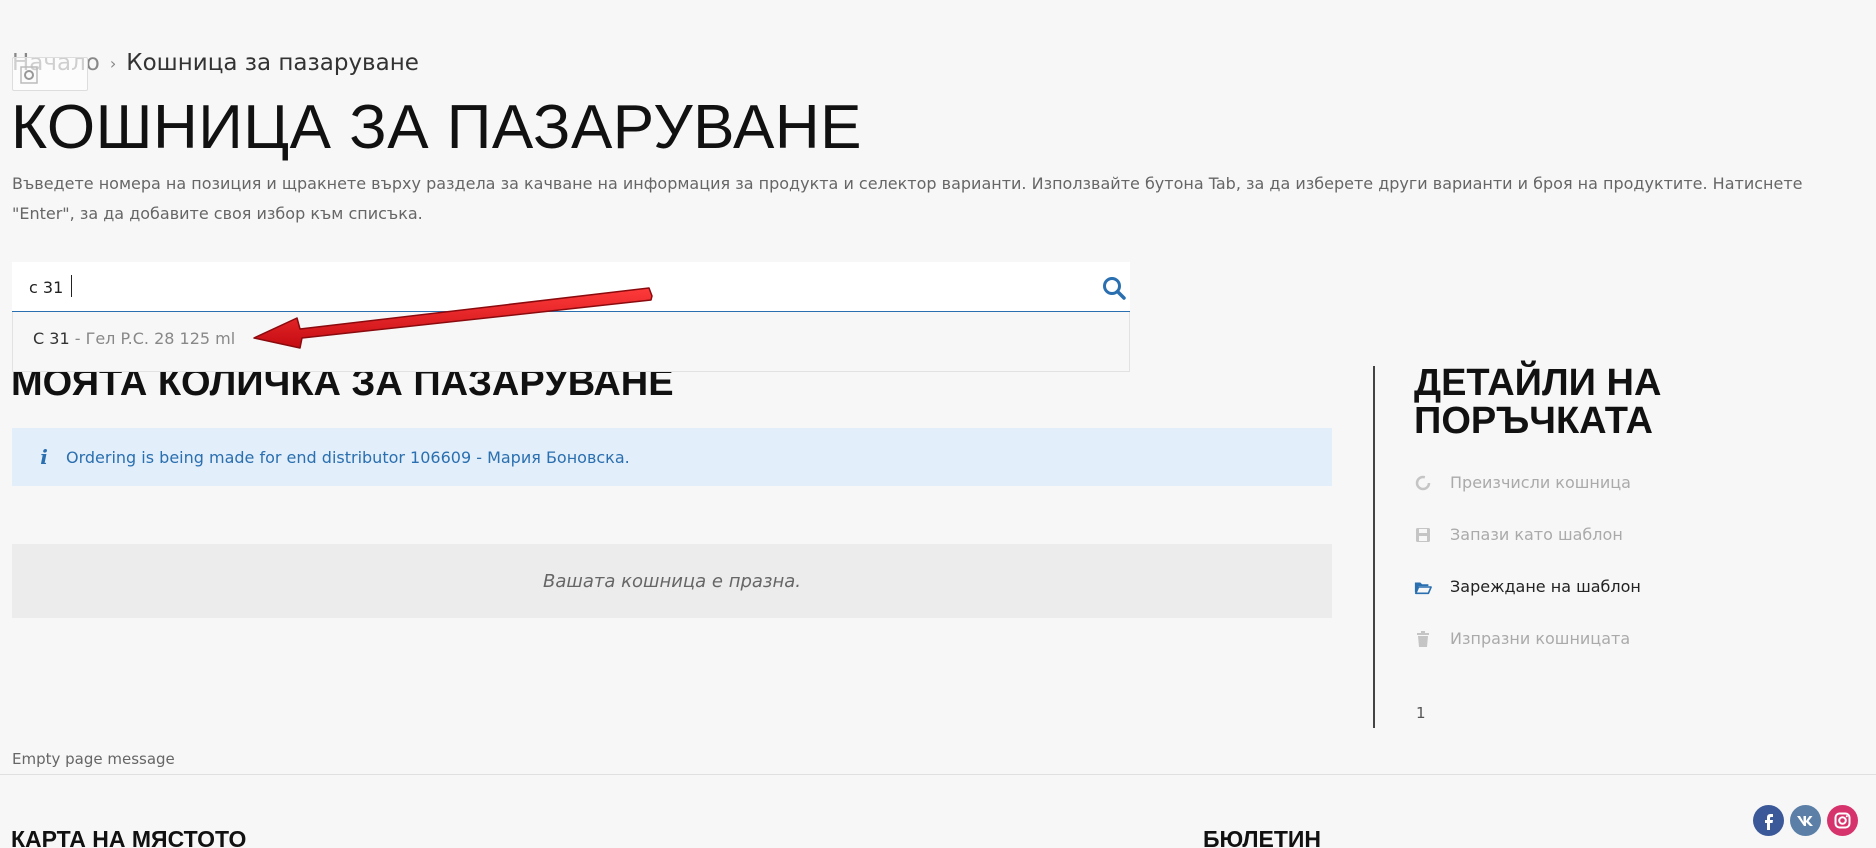 The width and height of the screenshot is (1876, 848). Describe the element at coordinates (1538, 402) in the screenshot. I see `order-details-title: ДЕТАЙЛИ НА ПОРЪЧКАТА` at that location.